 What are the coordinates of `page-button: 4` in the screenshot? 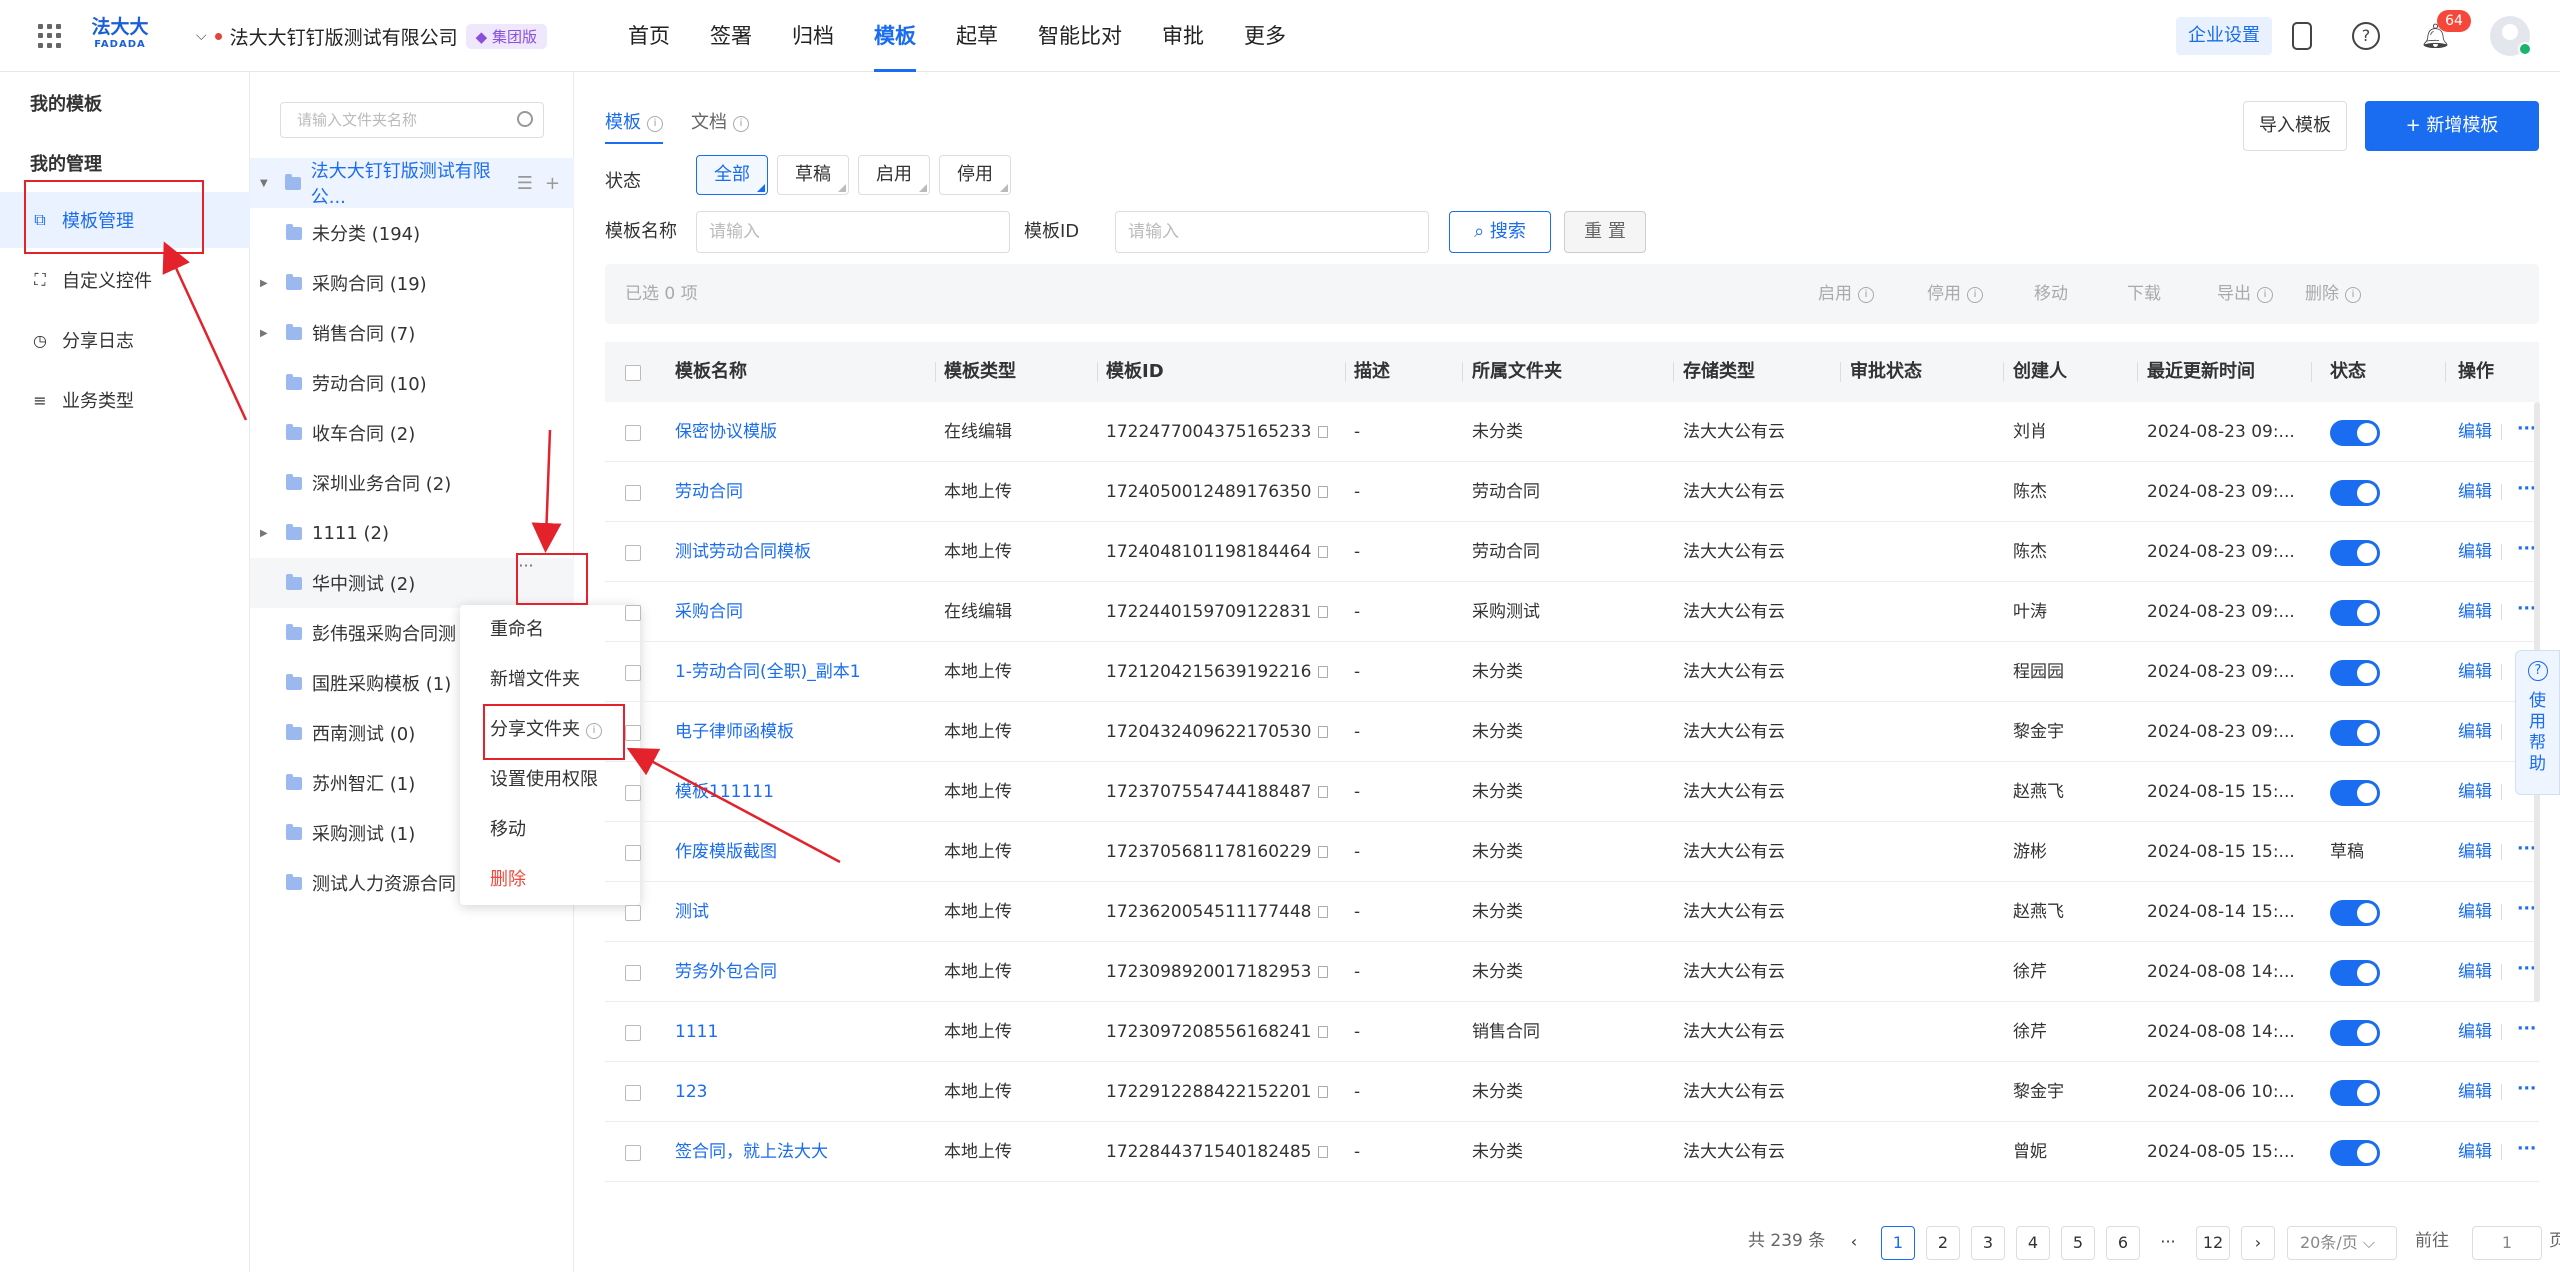 It's located at (2033, 1243).